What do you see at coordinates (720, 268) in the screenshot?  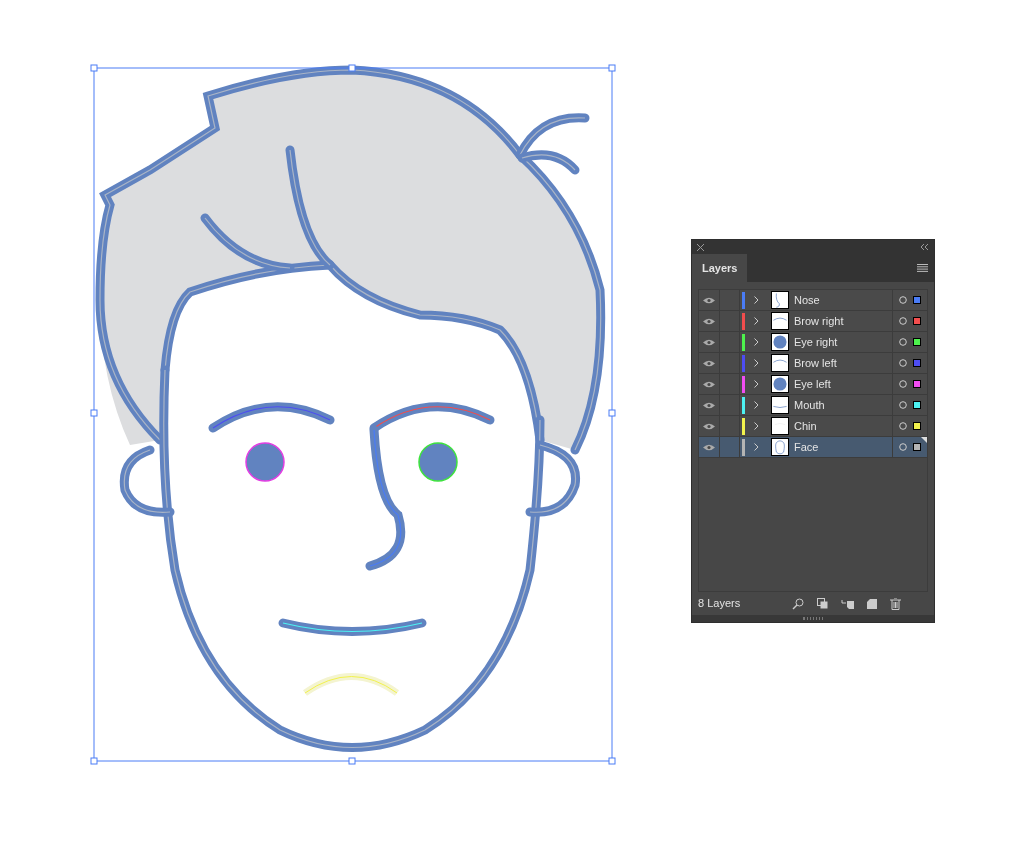 I see `layers-tab: Layers` at bounding box center [720, 268].